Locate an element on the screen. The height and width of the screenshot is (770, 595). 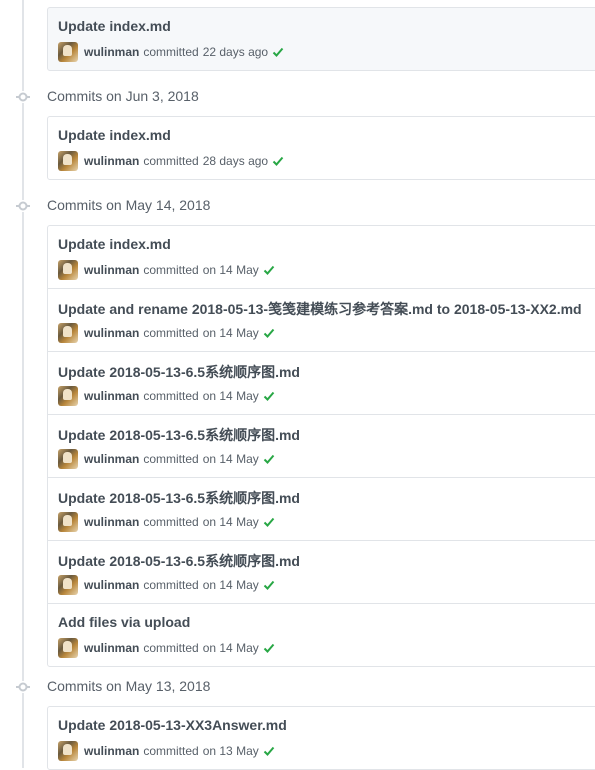
commit-meta: wulinman committed 22 days ago is located at coordinates (171, 52).